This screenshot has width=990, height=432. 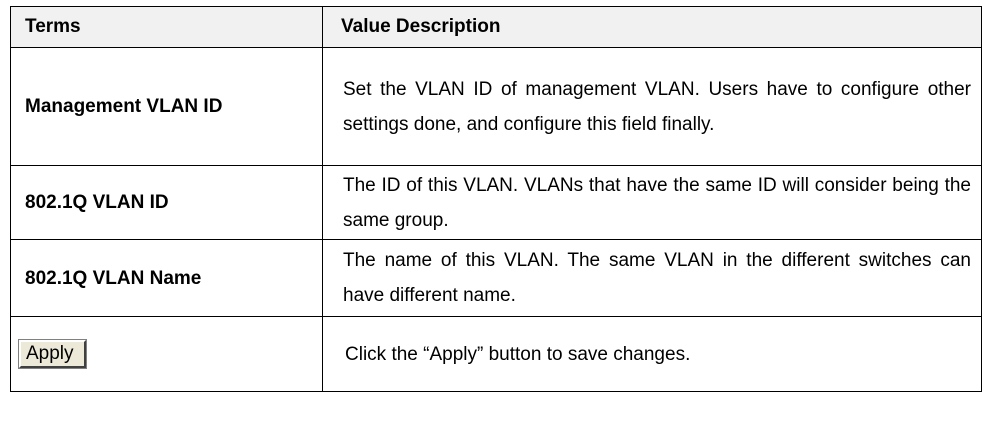 I want to click on header-terms: Terms, so click(x=166, y=27).